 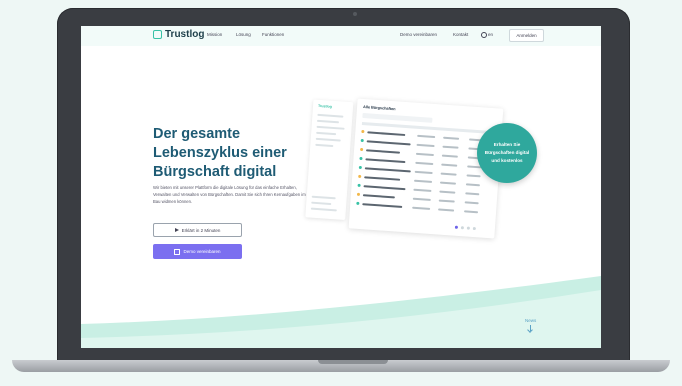 I want to click on arrow-down-icon, so click(x=531, y=328).